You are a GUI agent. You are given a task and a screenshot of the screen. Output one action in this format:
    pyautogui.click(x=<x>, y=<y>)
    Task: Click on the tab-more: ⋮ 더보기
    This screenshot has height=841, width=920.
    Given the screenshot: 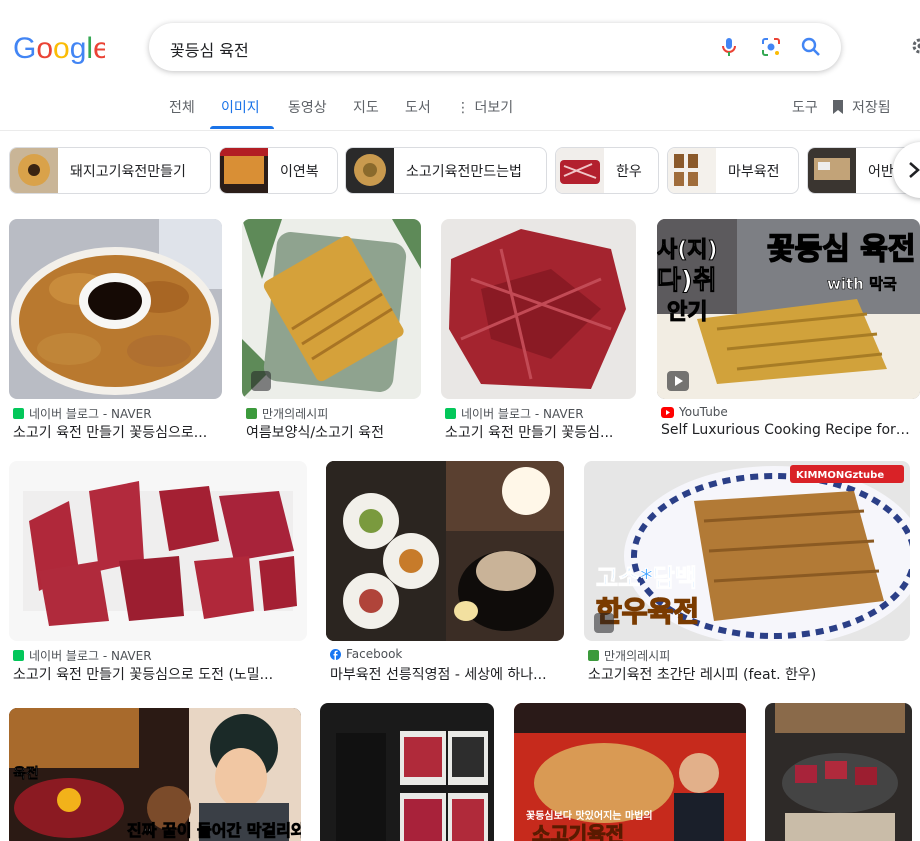 What is the action you would take?
    pyautogui.click(x=484, y=107)
    